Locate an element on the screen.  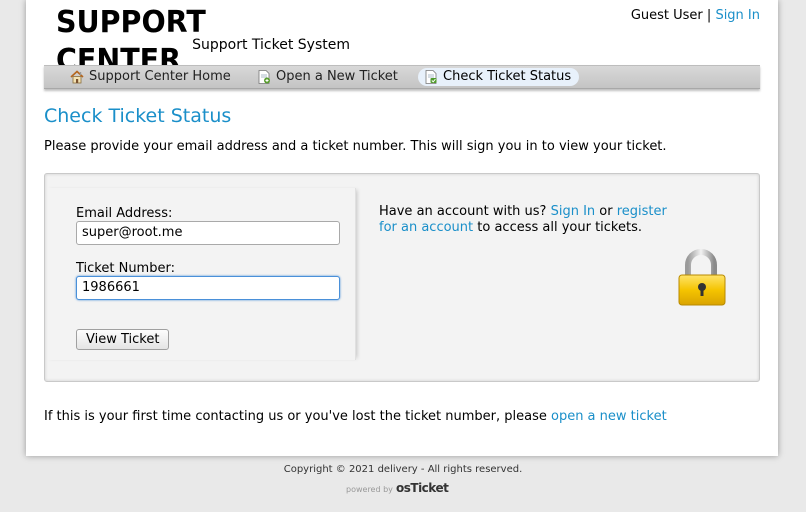
ticket-number-label: Ticket Number: is located at coordinates (125, 268).